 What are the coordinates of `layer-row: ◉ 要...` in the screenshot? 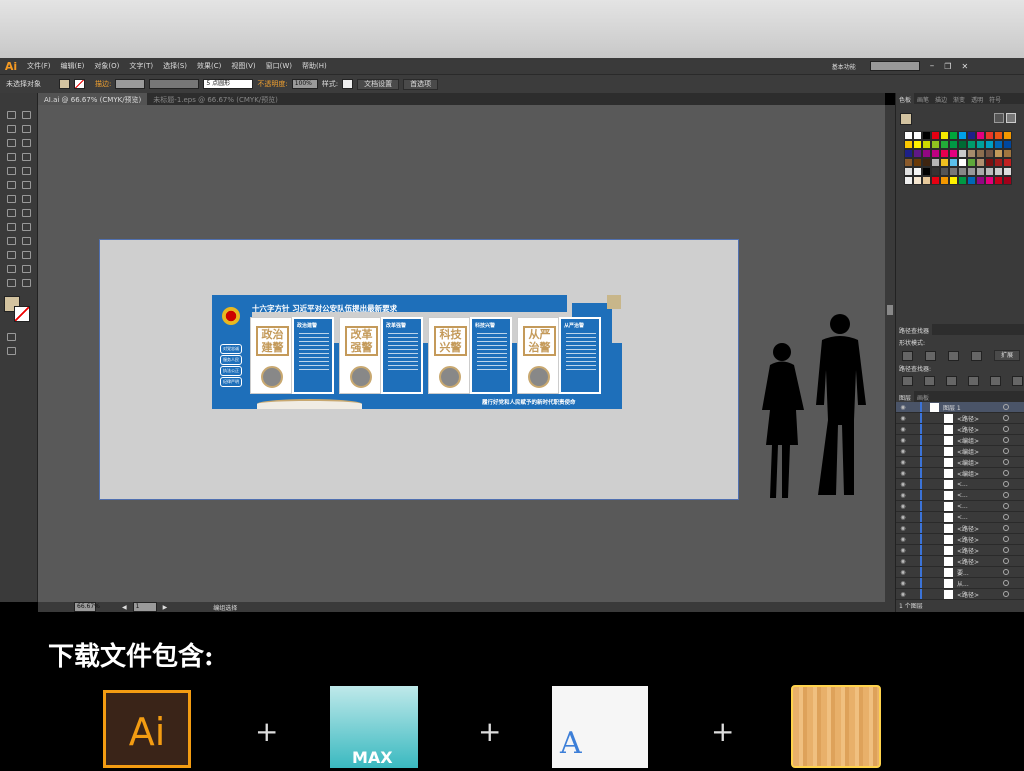 It's located at (960, 572).